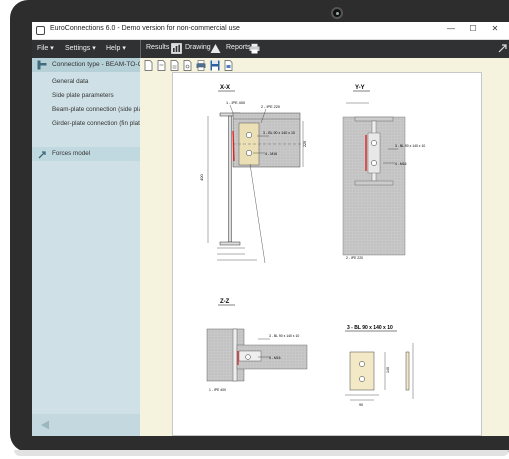  Describe the element at coordinates (176, 48) in the screenshot. I see `results-icon` at that location.